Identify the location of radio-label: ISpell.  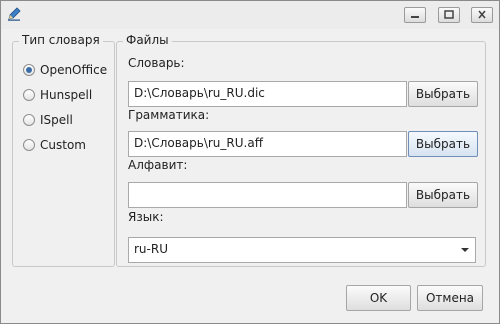
(56, 120).